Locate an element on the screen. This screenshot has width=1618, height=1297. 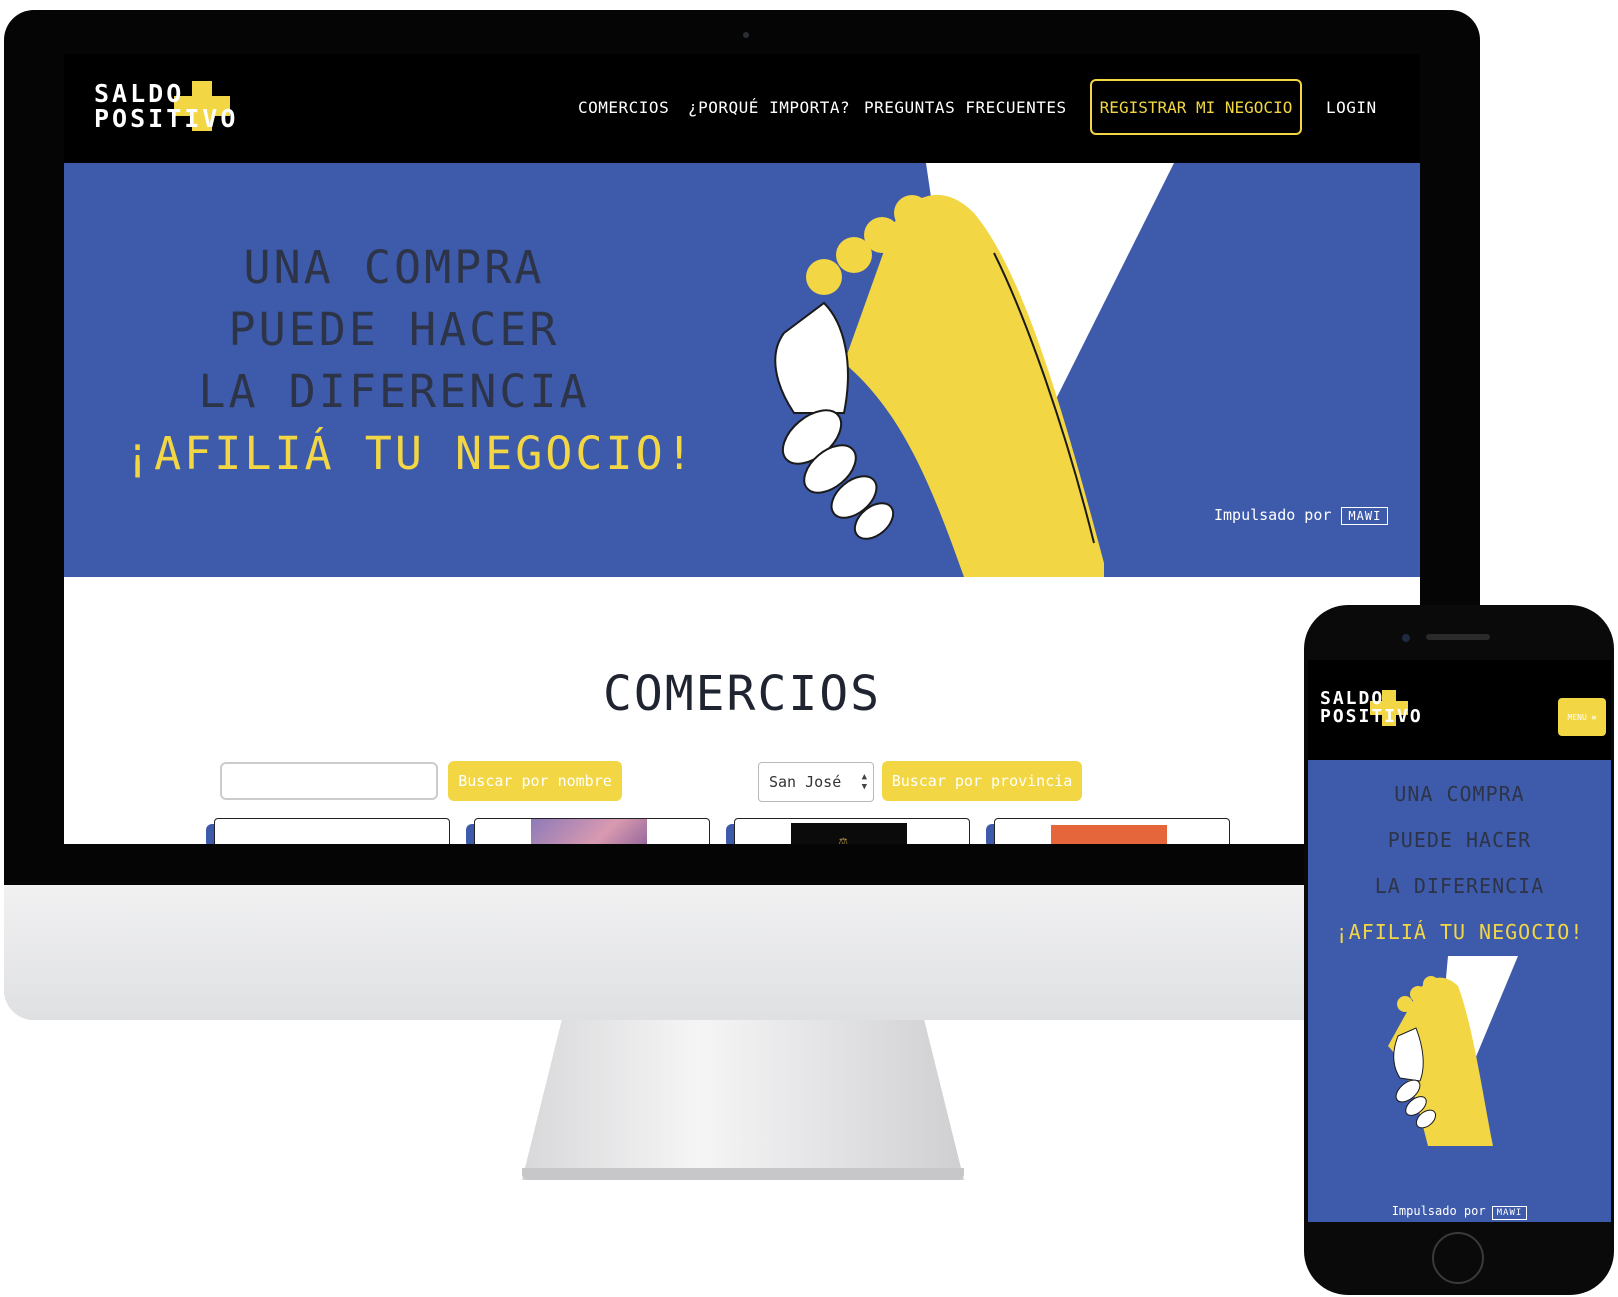
province-select: San José ▲ ▼ is located at coordinates (816, 782).